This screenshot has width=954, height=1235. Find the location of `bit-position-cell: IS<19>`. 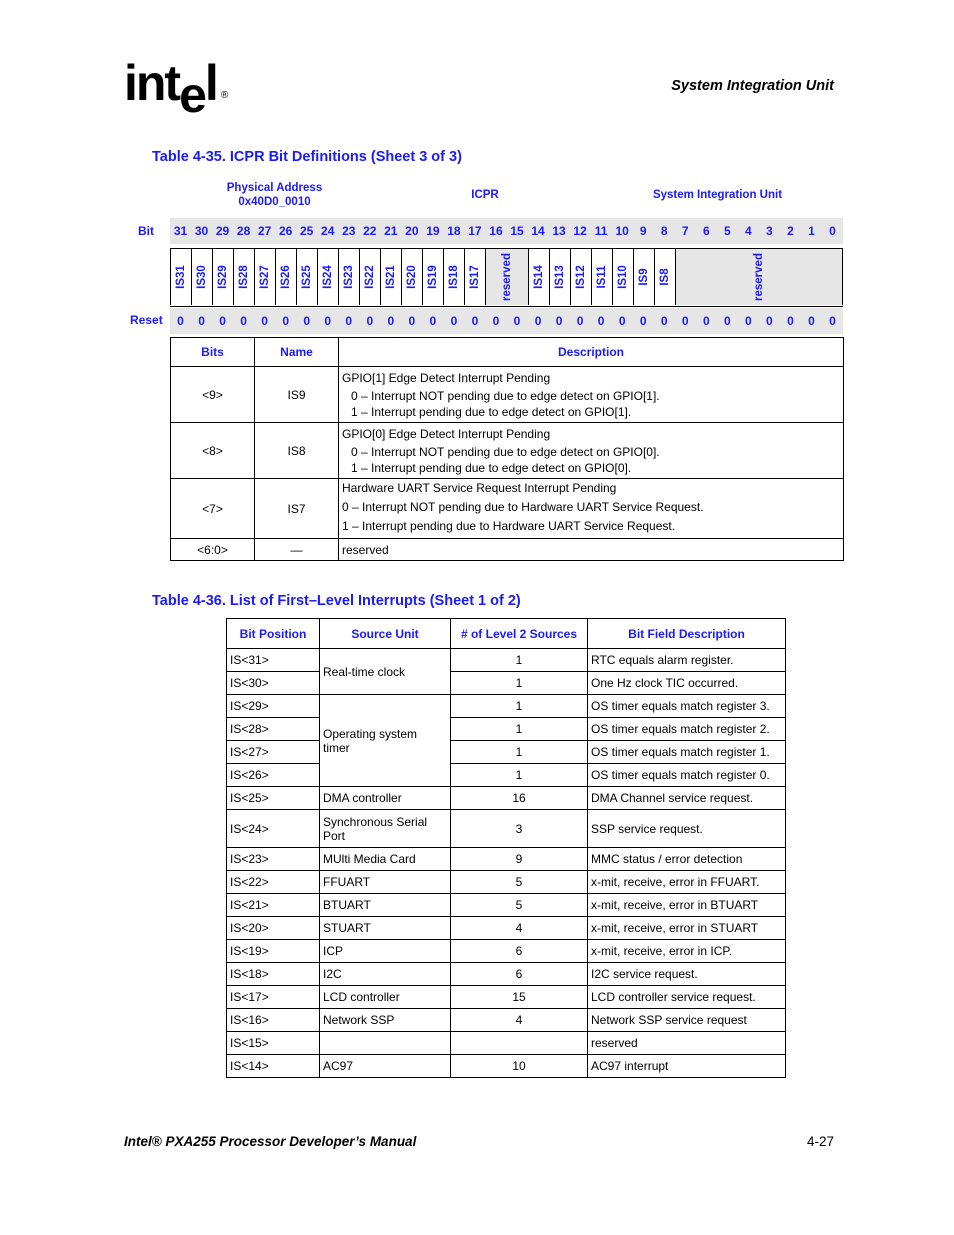

bit-position-cell: IS<19> is located at coordinates (273, 951).